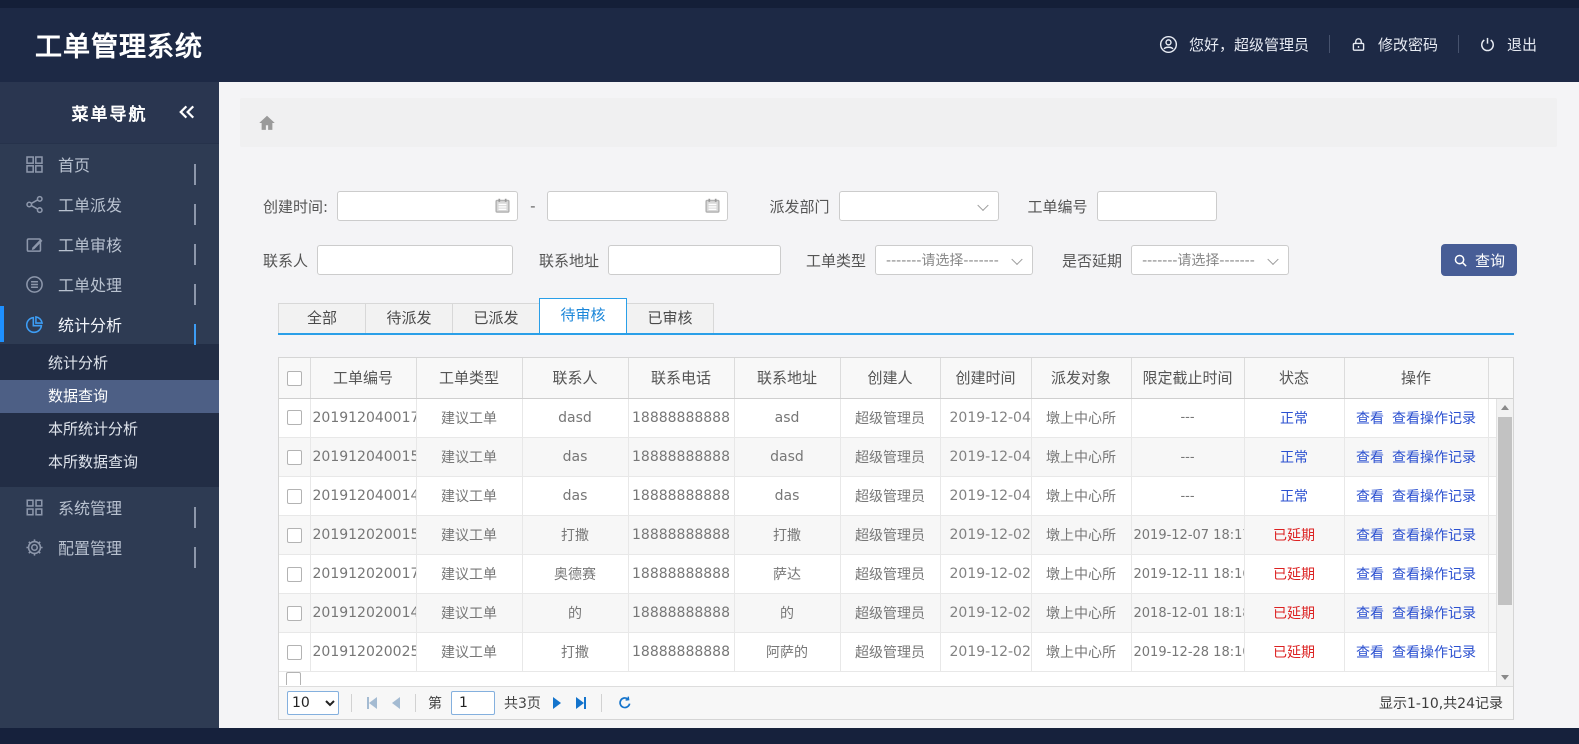  Describe the element at coordinates (195, 517) in the screenshot. I see `chevron-down-icon` at that location.